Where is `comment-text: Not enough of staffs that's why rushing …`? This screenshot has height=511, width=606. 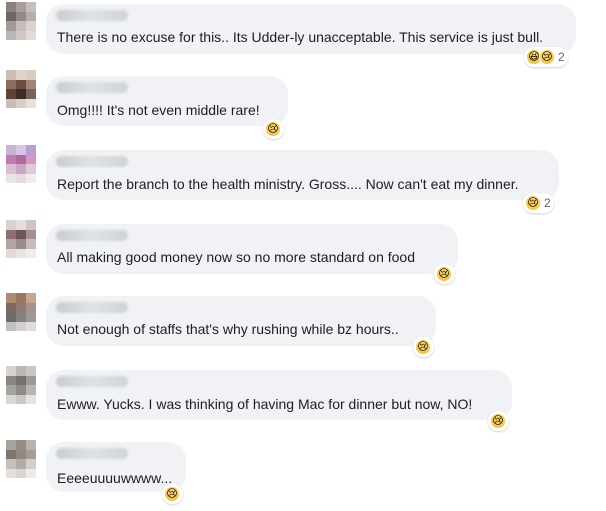 comment-text: Not enough of staffs that's why rushing … is located at coordinates (228, 329).